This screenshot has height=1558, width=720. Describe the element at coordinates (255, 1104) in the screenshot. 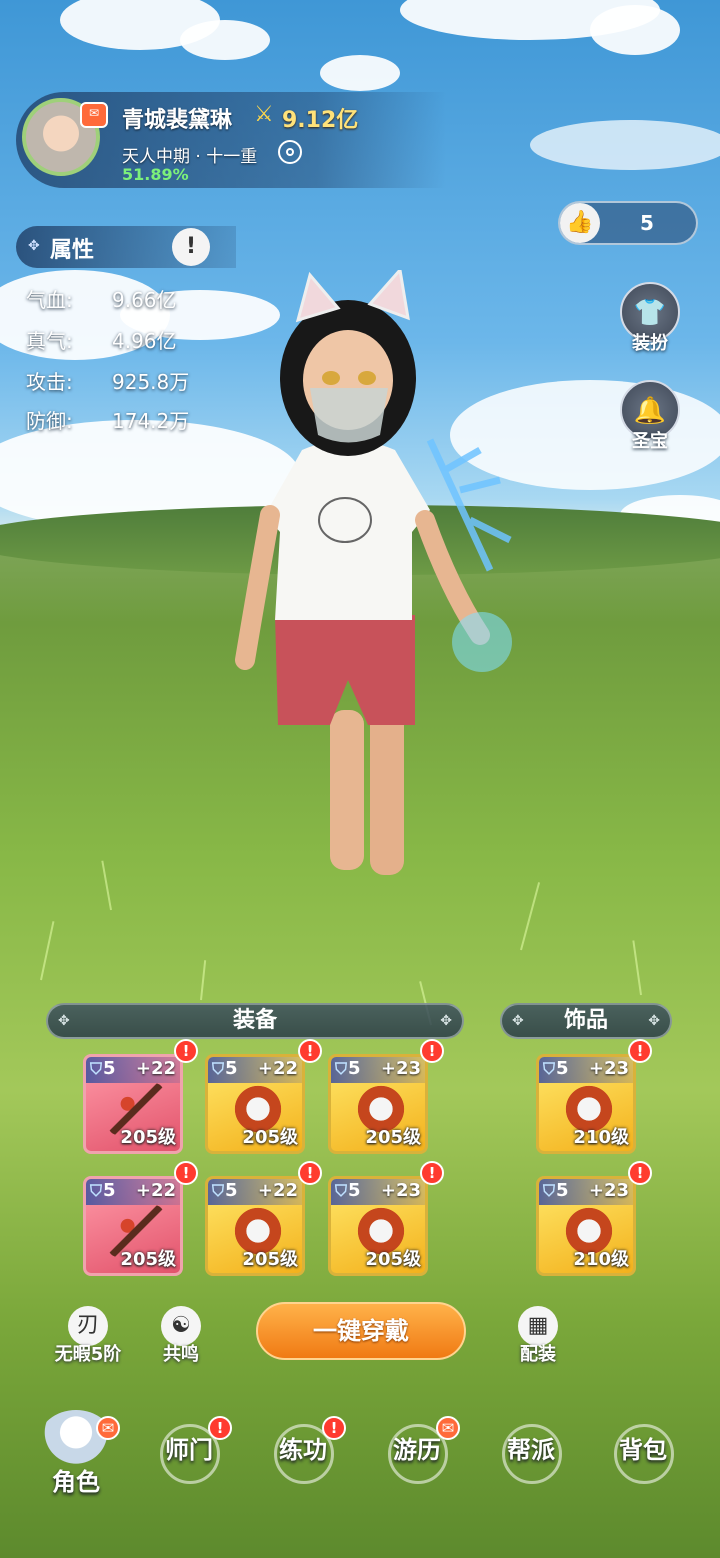

I see `equipment-slot-helmet: 5 +22 205级` at that location.